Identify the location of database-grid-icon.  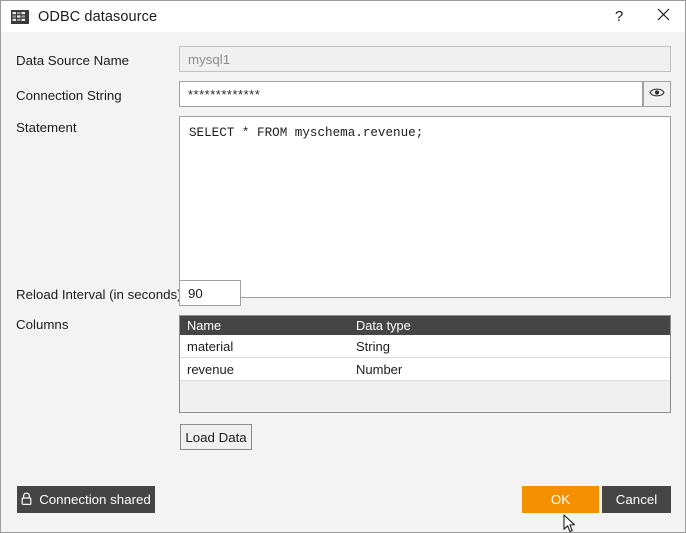
(20, 16).